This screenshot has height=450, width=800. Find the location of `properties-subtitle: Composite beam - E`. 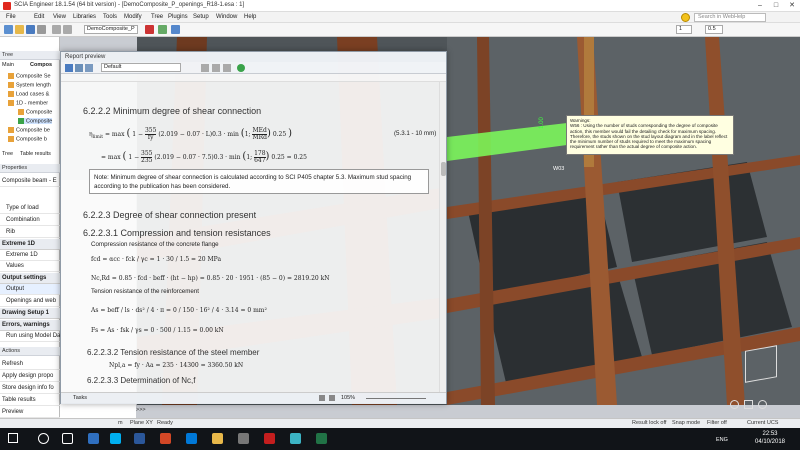

properties-subtitle: Composite beam - E is located at coordinates (30, 181).